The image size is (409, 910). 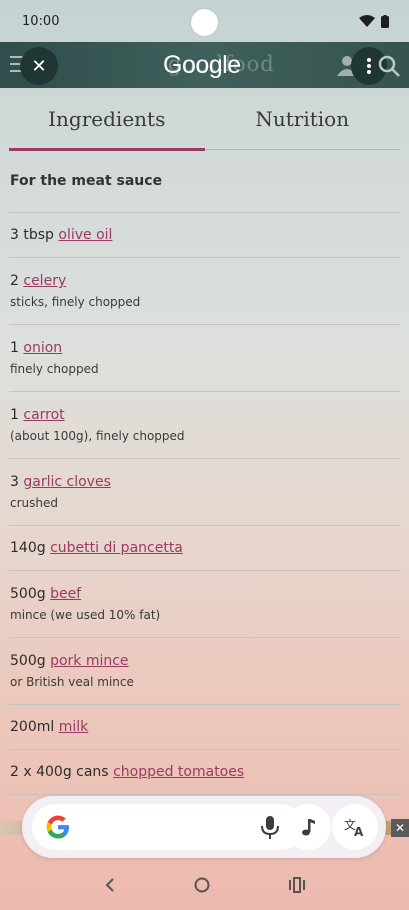 I want to click on ingredient-row: 1 carrot (about 100g), finely chopped, so click(x=204, y=425).